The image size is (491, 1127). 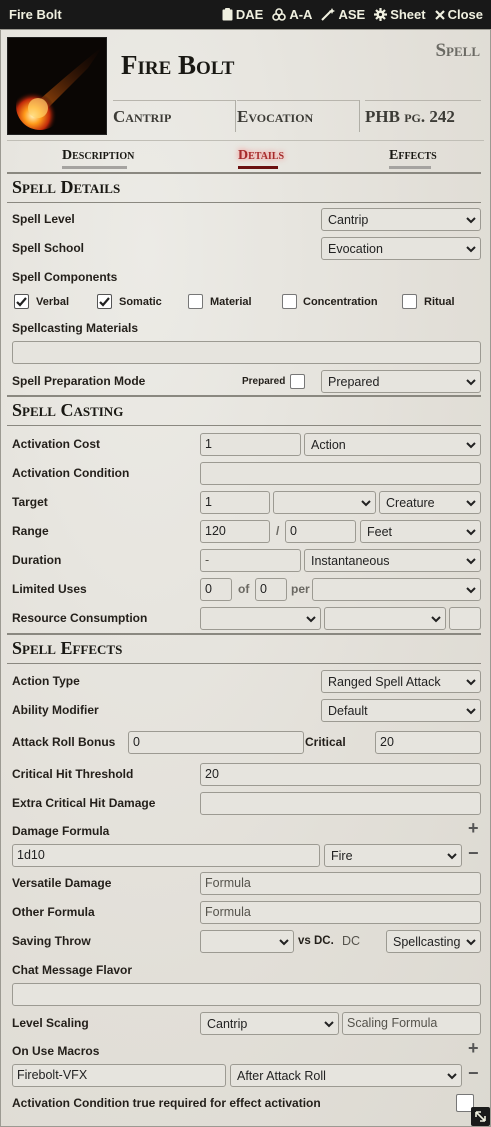 What do you see at coordinates (392, 560) in the screenshot?
I see `duration-units-select: Instantaneous` at bounding box center [392, 560].